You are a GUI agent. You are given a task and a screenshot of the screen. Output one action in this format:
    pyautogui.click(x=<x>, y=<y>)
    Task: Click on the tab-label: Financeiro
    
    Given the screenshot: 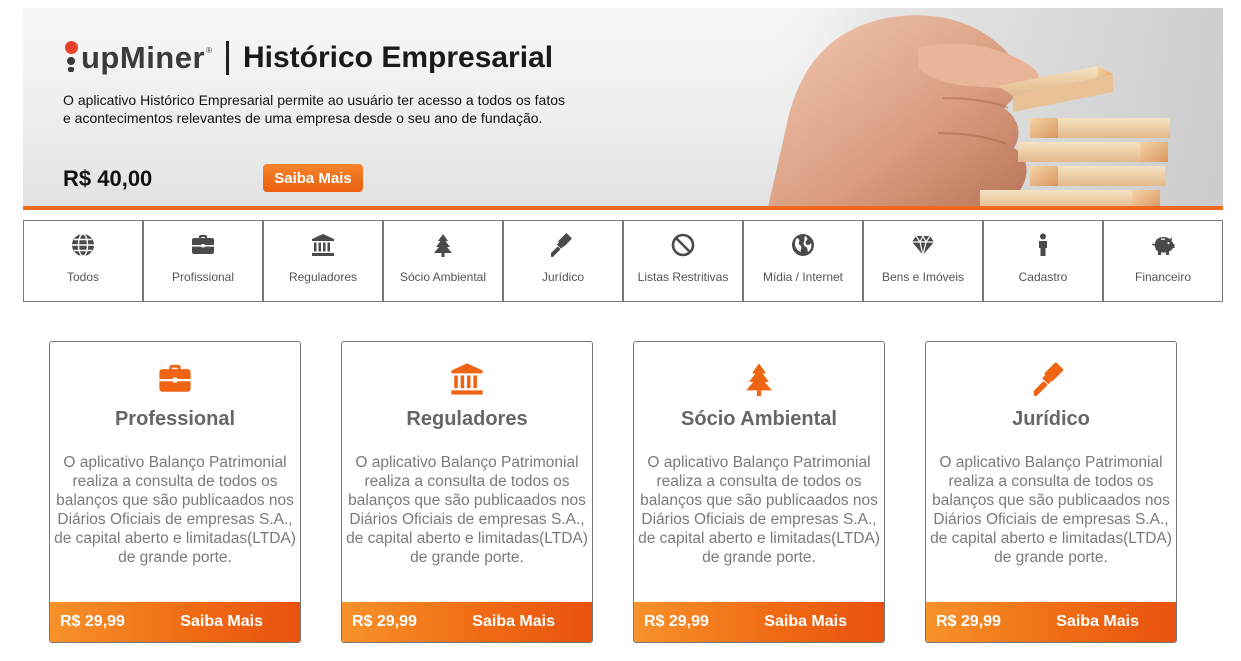 What is the action you would take?
    pyautogui.click(x=1163, y=277)
    